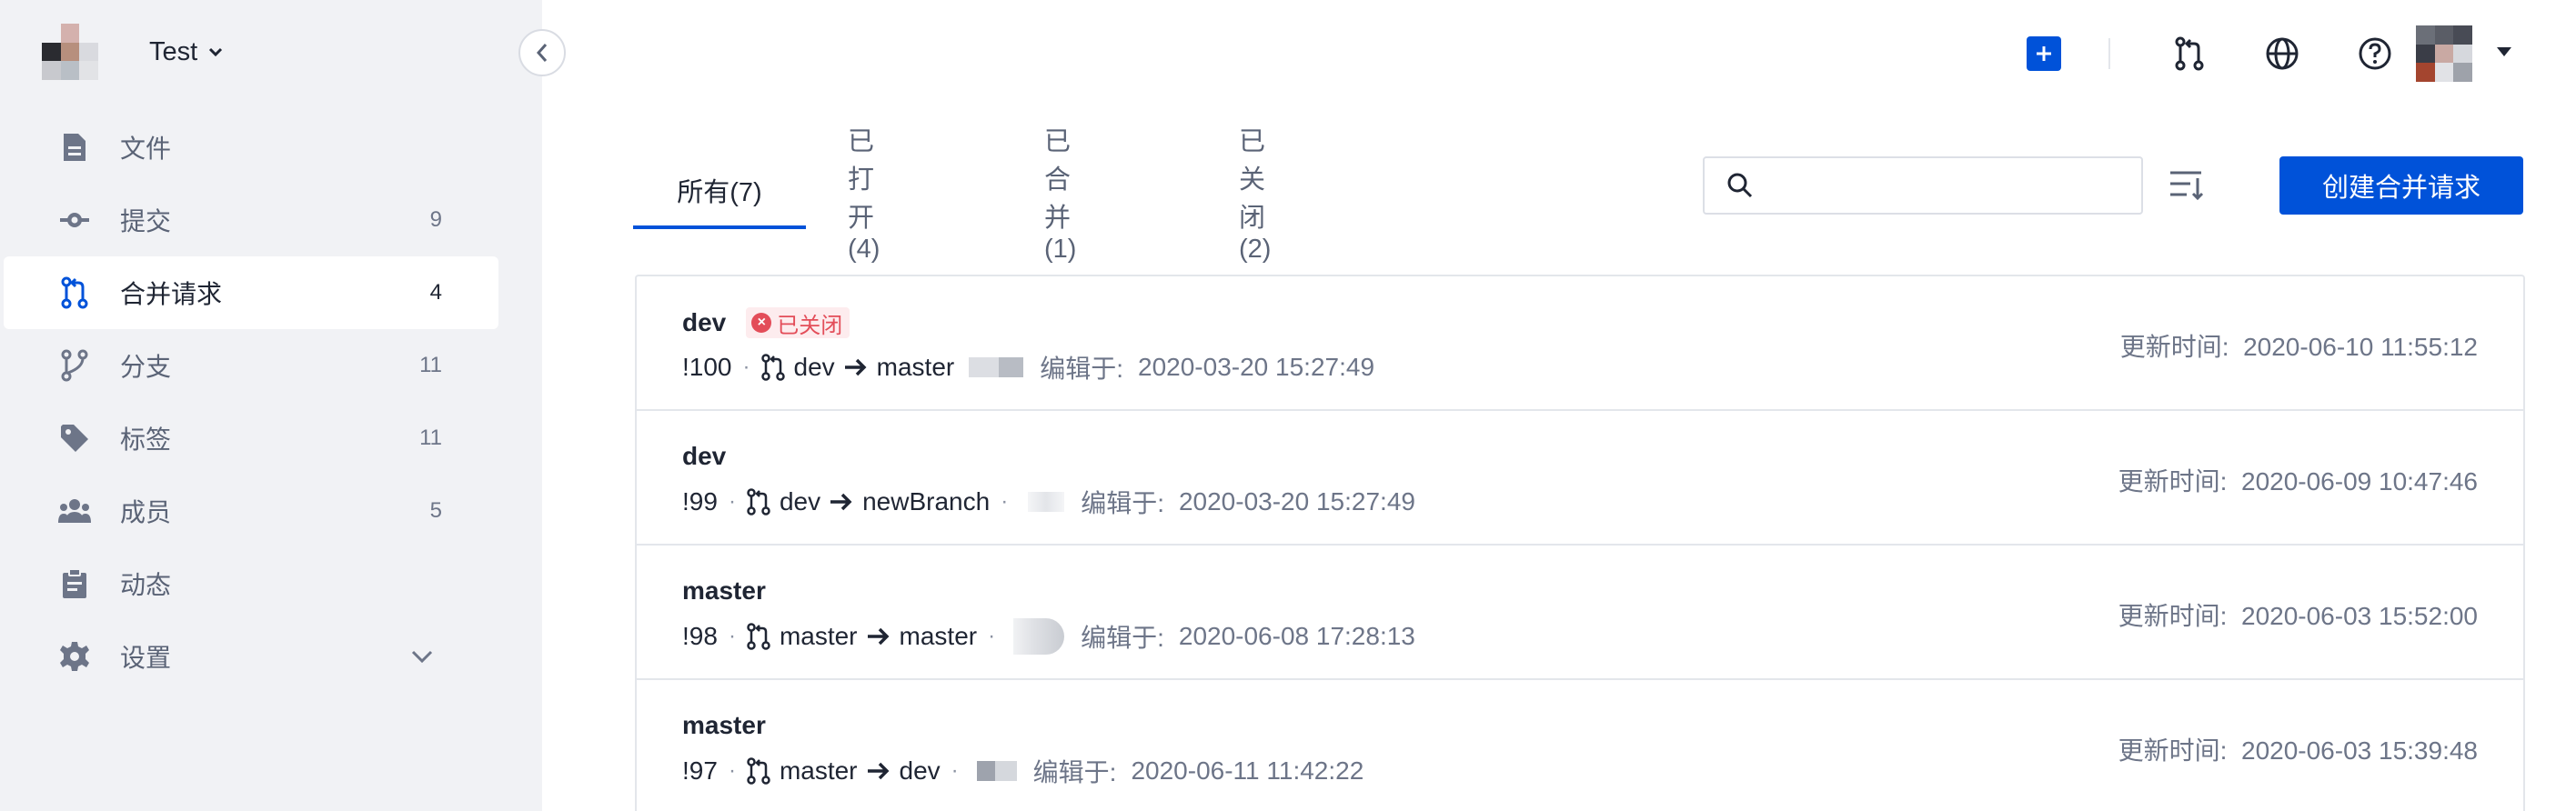 Image resolution: width=2576 pixels, height=811 pixels. Describe the element at coordinates (271, 220) in the screenshot. I see `sidebar-item-commits: 提交 9` at that location.